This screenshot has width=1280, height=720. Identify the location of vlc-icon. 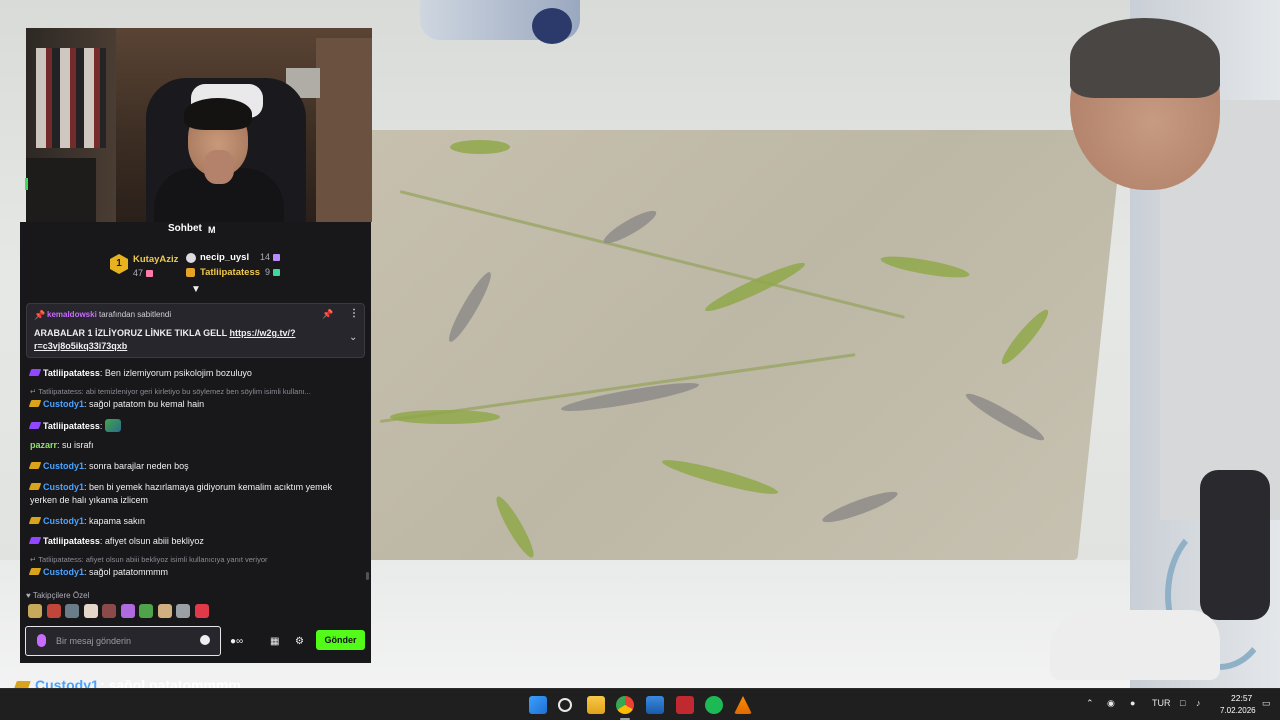
(743, 705).